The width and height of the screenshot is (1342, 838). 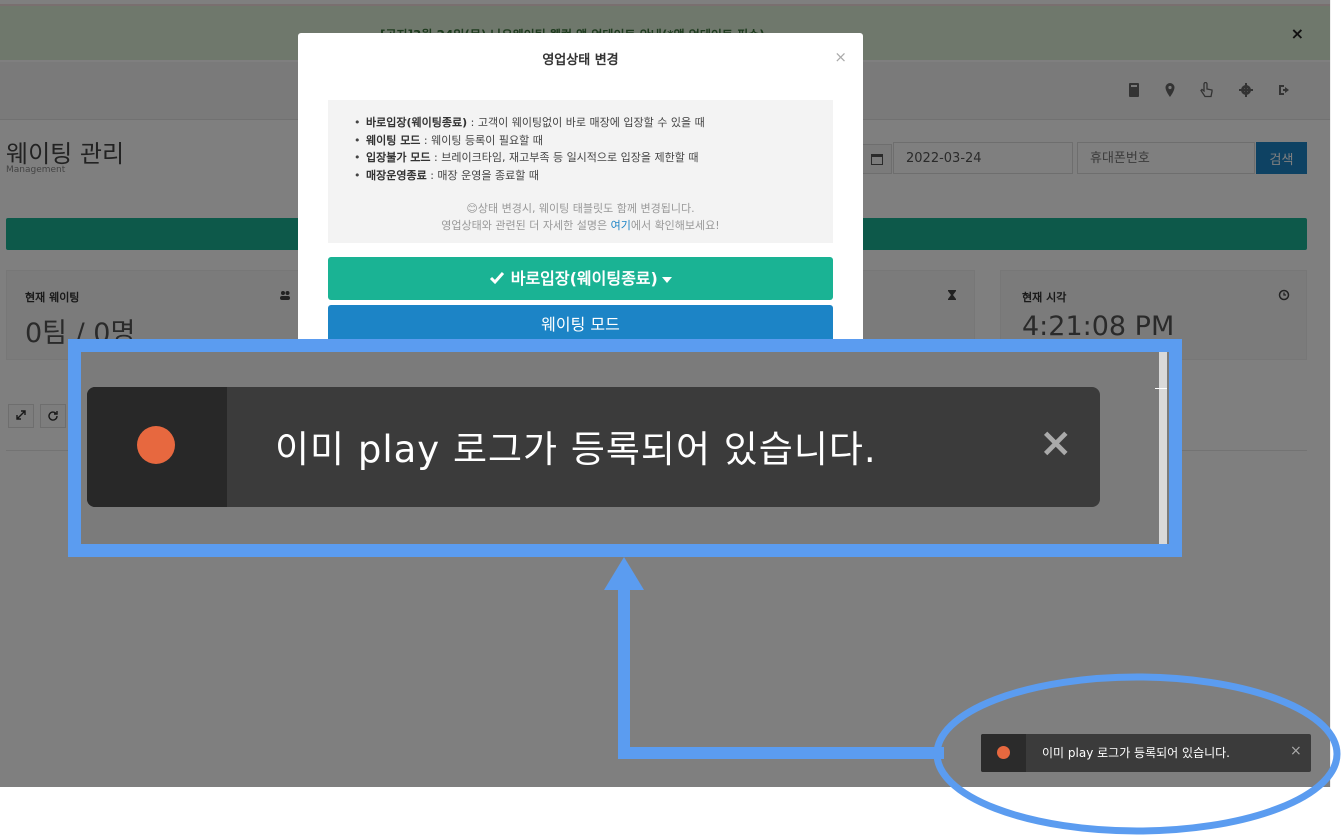 I want to click on toast-message: 이미 play 로그가 등록되어 있습니다., so click(x=1136, y=753).